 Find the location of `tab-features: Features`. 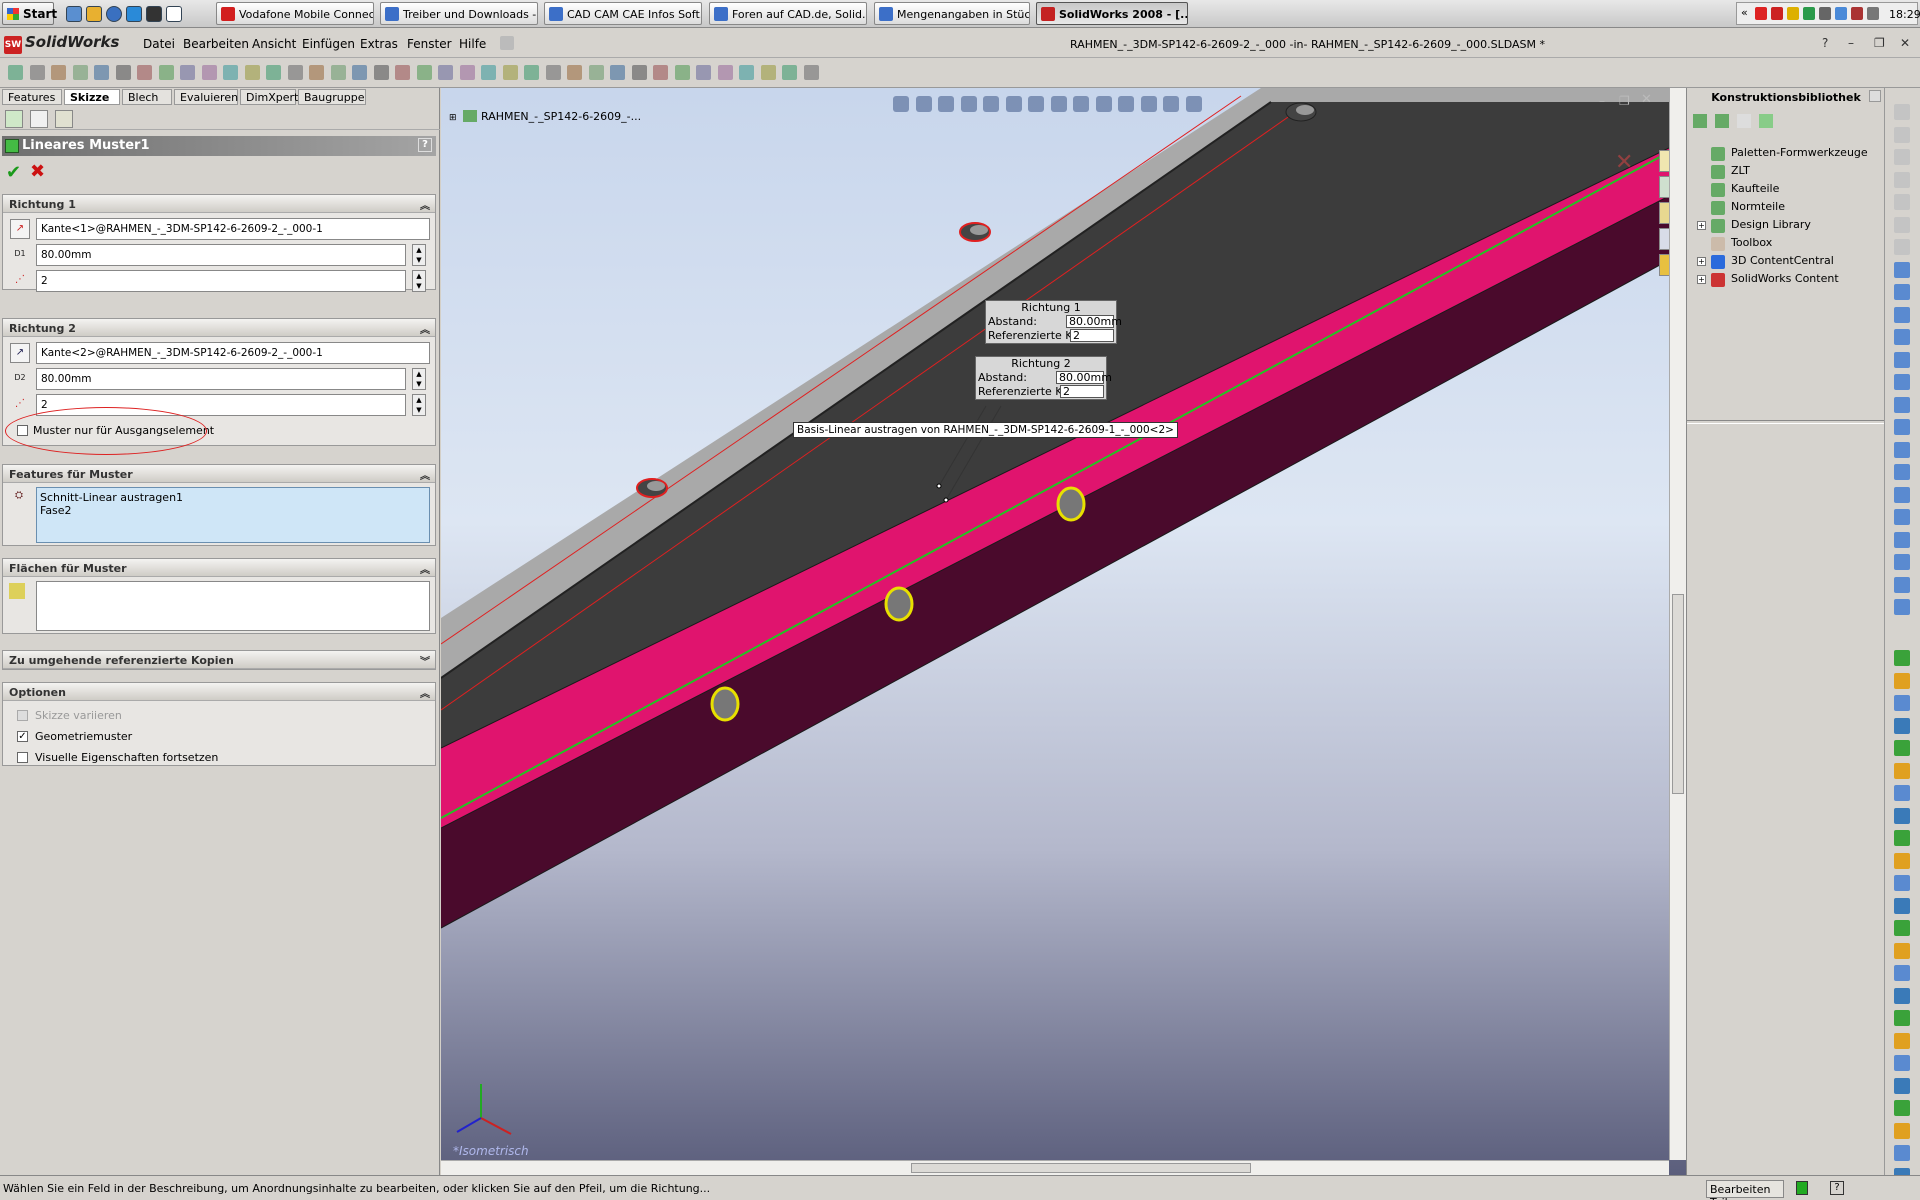

tab-features: Features is located at coordinates (32, 97).